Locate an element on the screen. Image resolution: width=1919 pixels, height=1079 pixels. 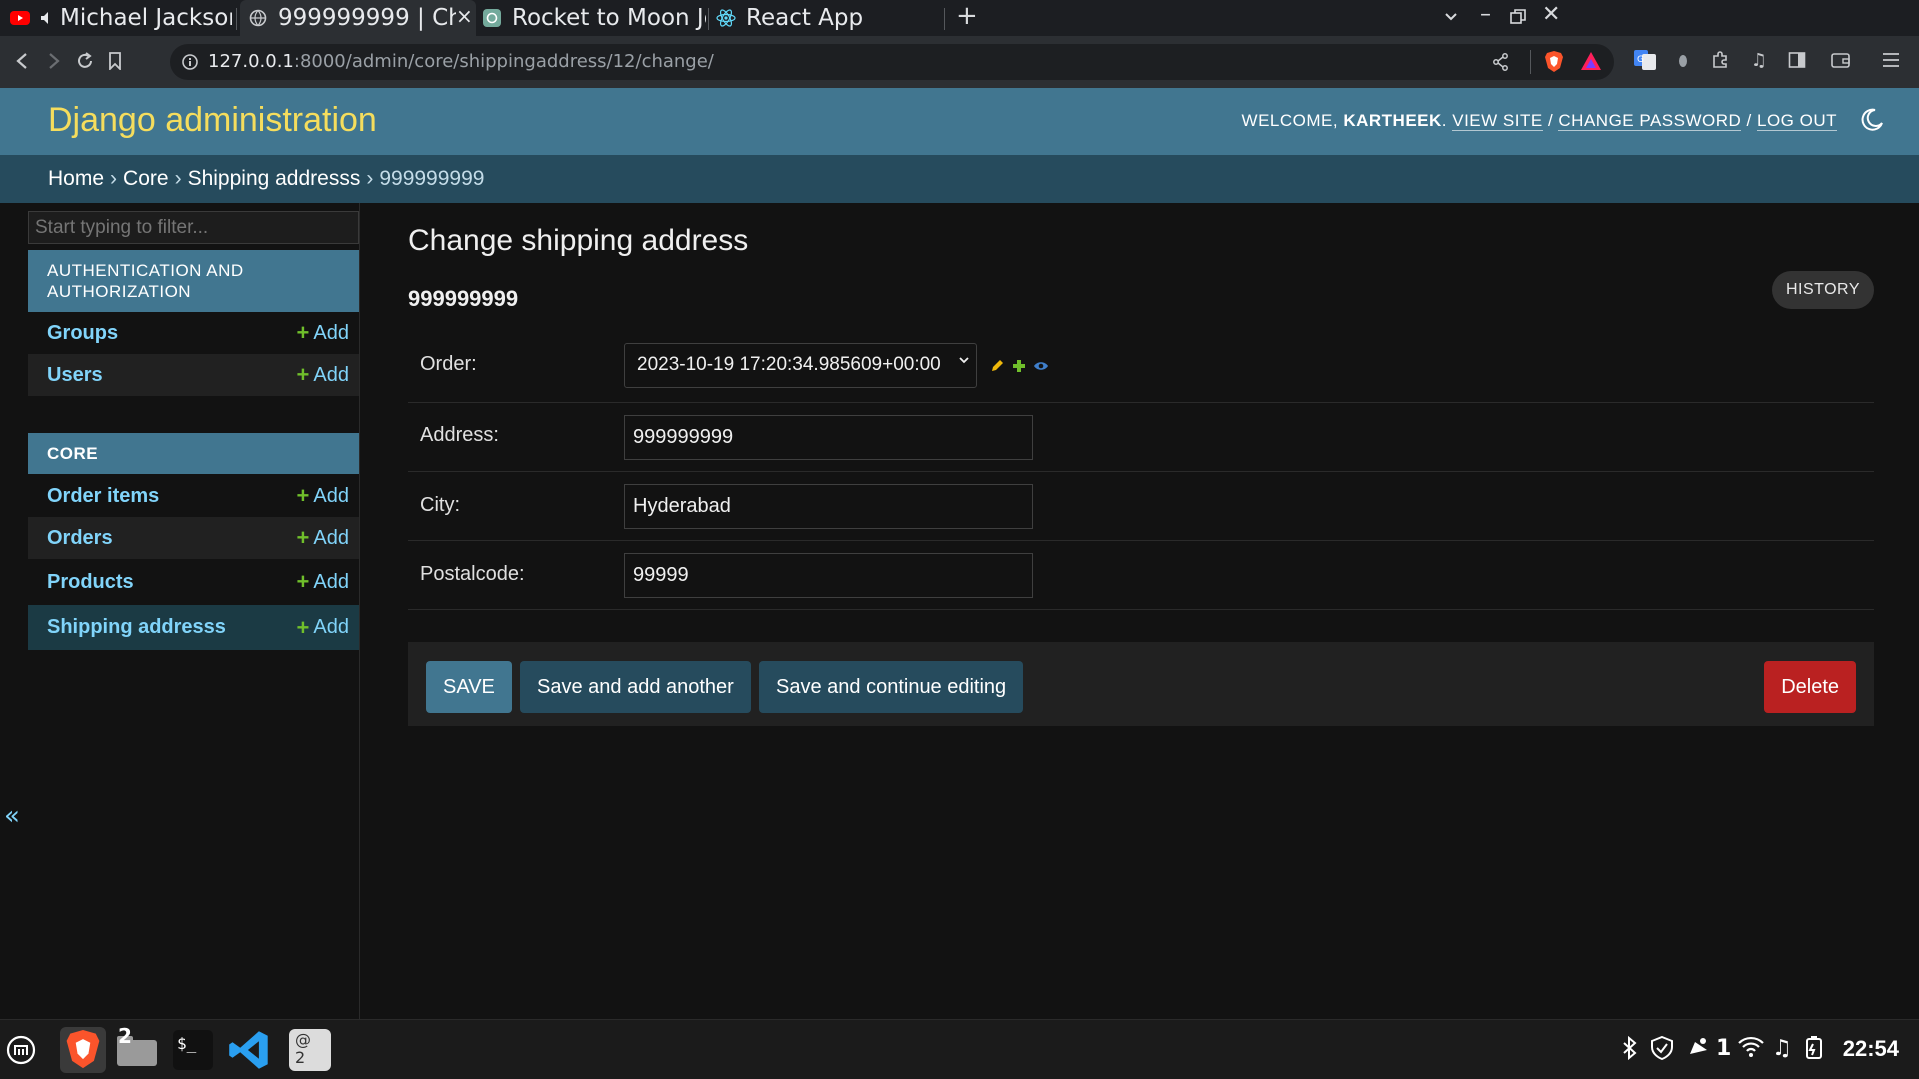
brave-rewards-icon is located at coordinates (1591, 63).